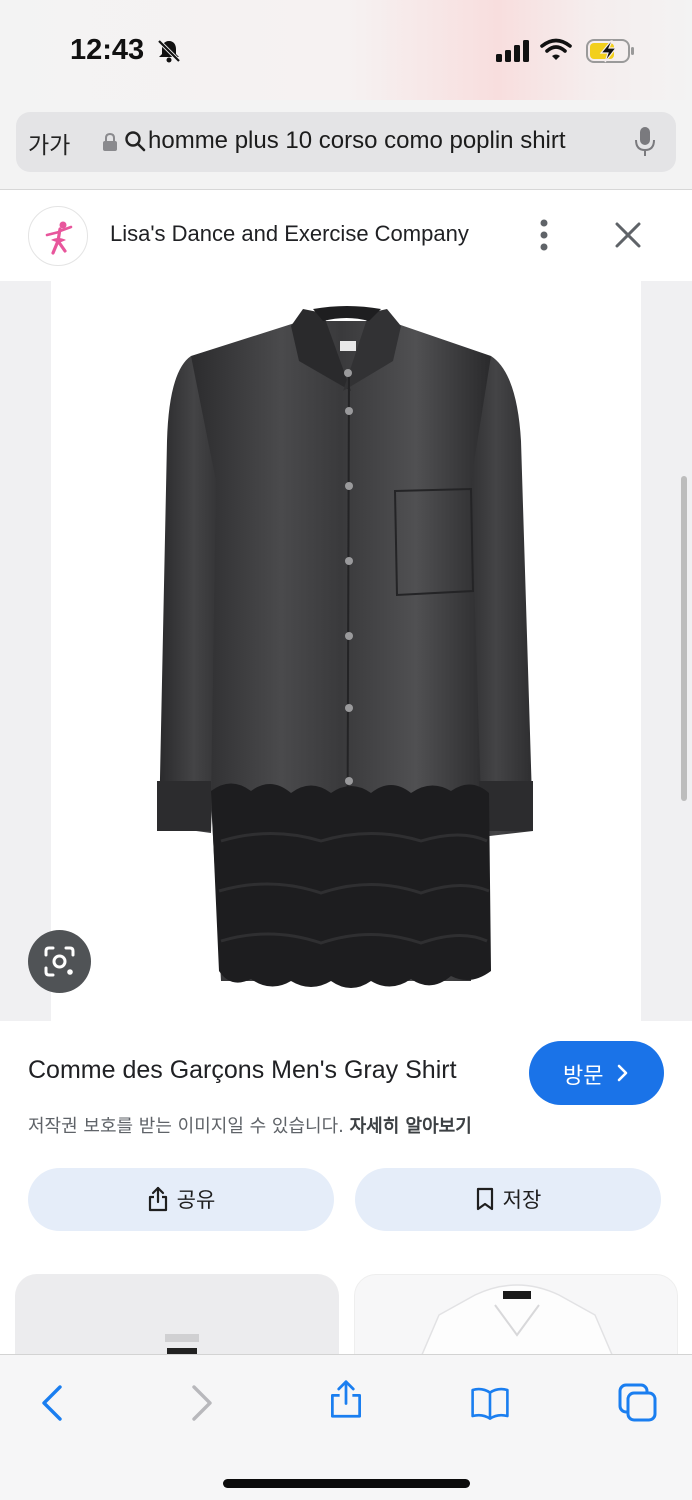 This screenshot has width=692, height=1500. I want to click on copyright-notice: 저작권 보호를 받는 이미지일 수 있습니다. 자세히 알아보기, so click(250, 1125).